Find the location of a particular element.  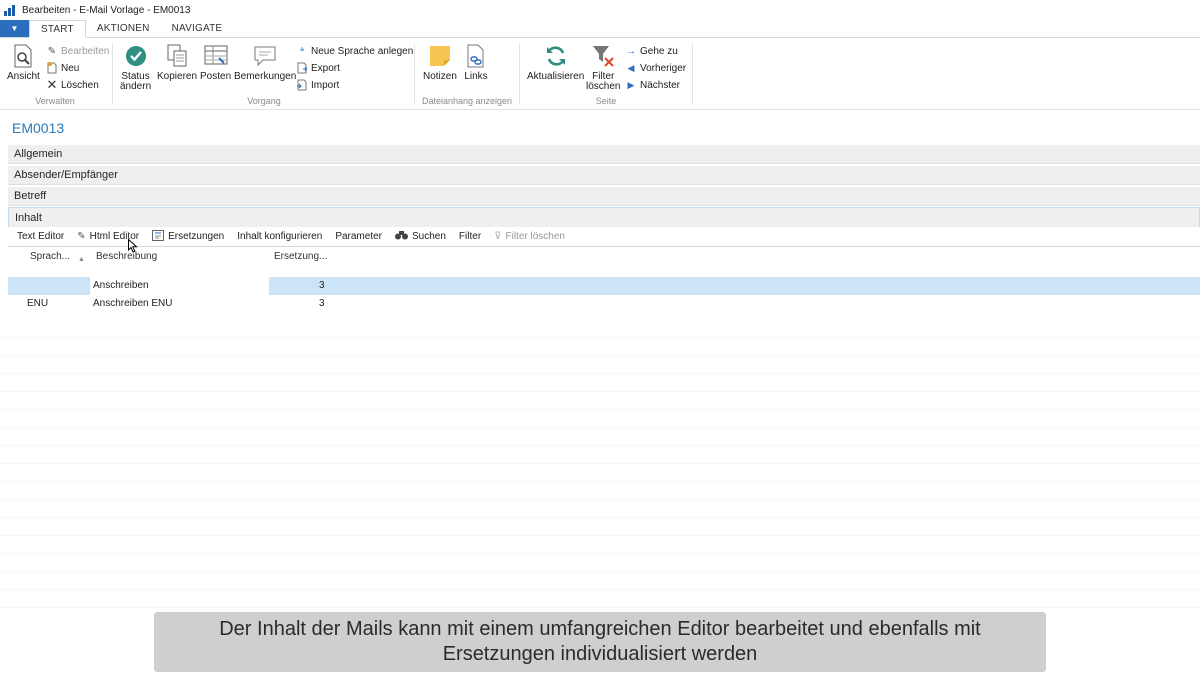

vorheriger-button: ◀ Vorheriger is located at coordinates (656, 68).